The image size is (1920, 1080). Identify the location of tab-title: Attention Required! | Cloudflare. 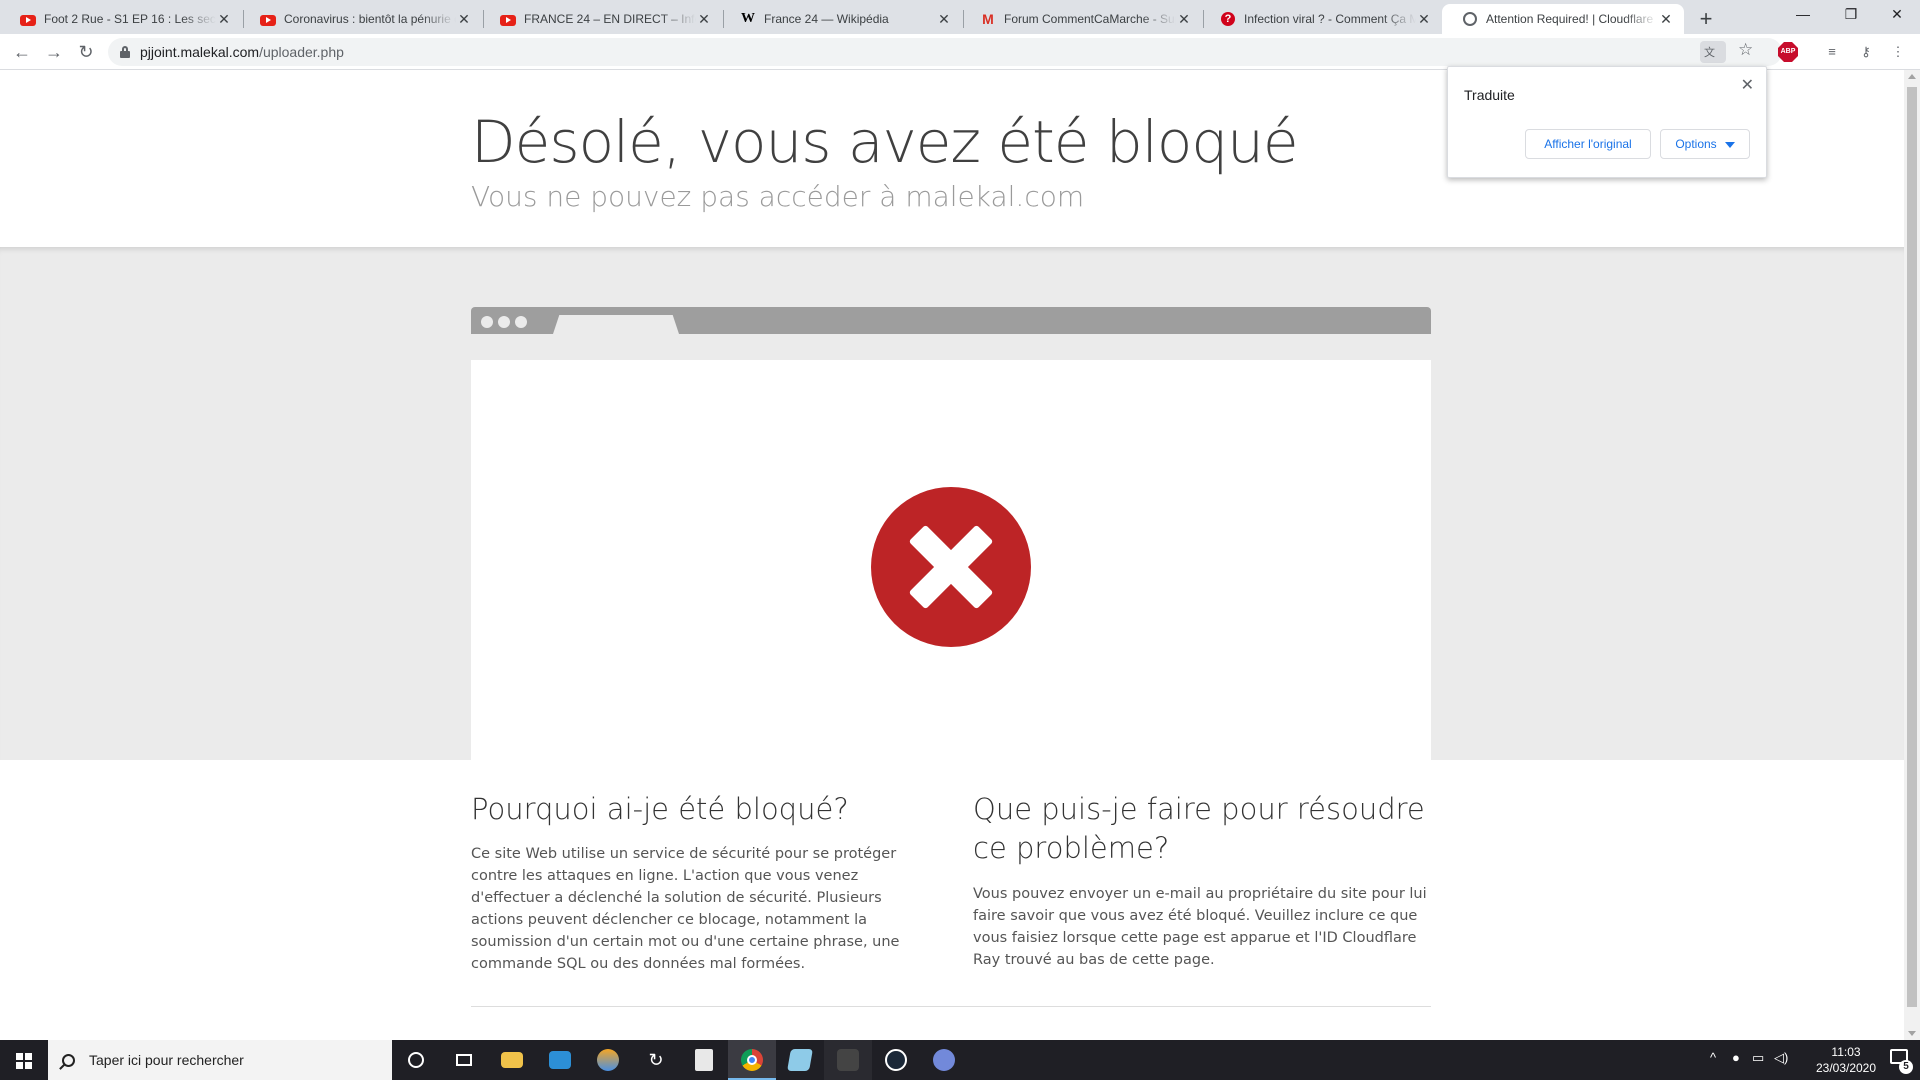
(1570, 19).